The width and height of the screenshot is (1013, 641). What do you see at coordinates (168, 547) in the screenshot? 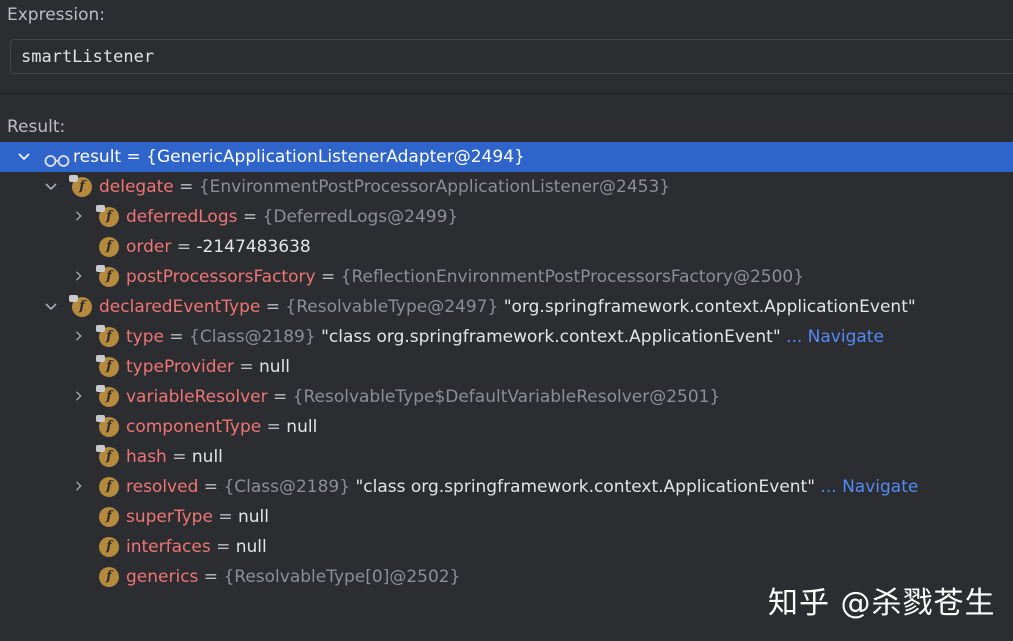
I see `field-name: interfaces` at bounding box center [168, 547].